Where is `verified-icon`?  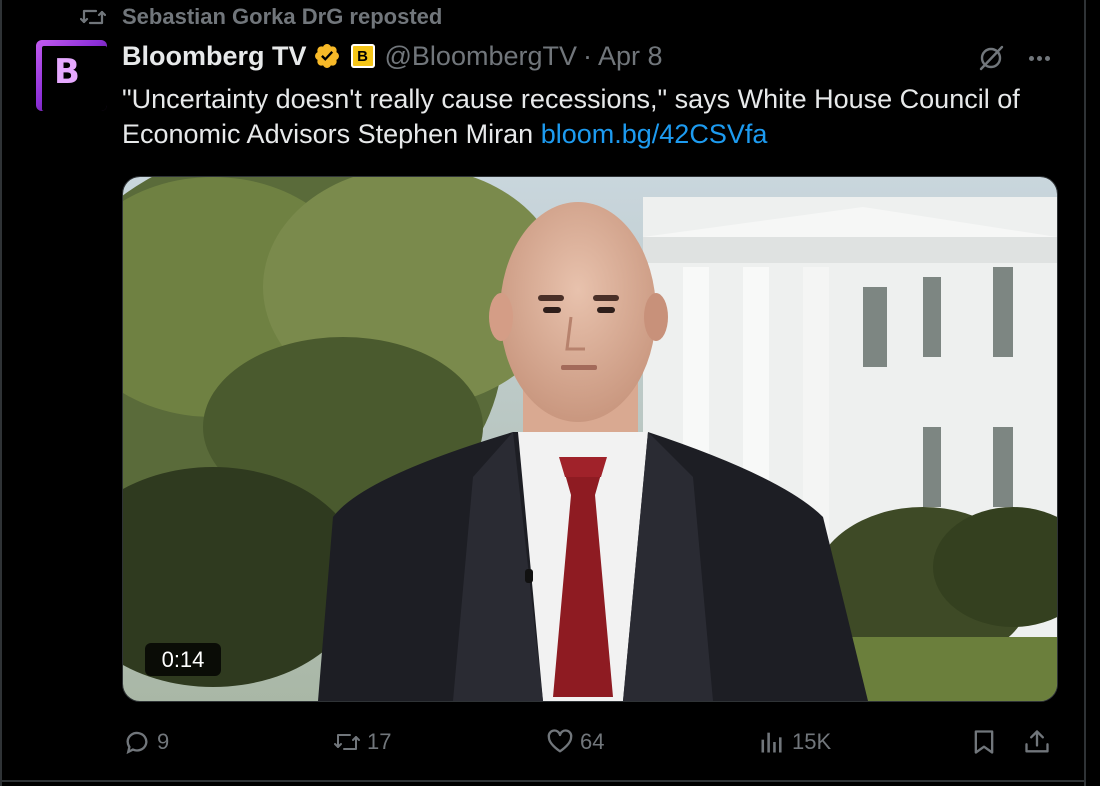
verified-icon is located at coordinates (327, 56).